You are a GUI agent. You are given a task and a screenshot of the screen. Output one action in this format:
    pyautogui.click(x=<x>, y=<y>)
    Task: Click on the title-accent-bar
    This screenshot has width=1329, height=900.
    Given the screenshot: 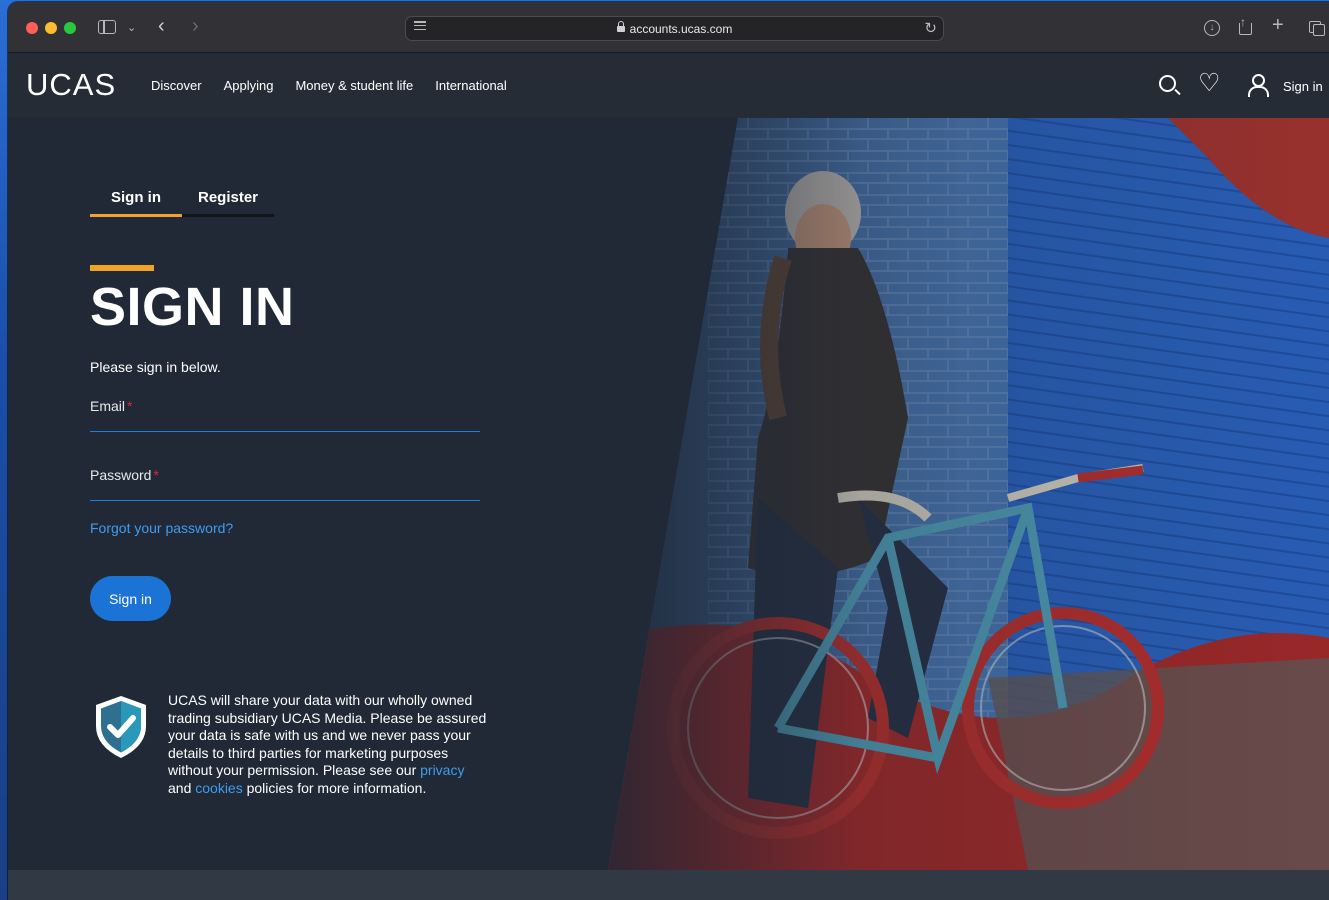 What is the action you would take?
    pyautogui.click(x=122, y=268)
    